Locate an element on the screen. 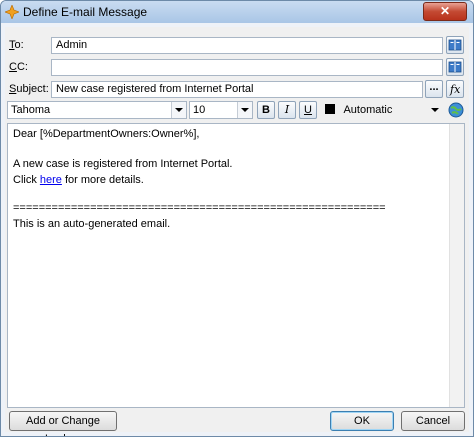  add-change-lookup-button: Add or Change Lookup is located at coordinates (63, 423).